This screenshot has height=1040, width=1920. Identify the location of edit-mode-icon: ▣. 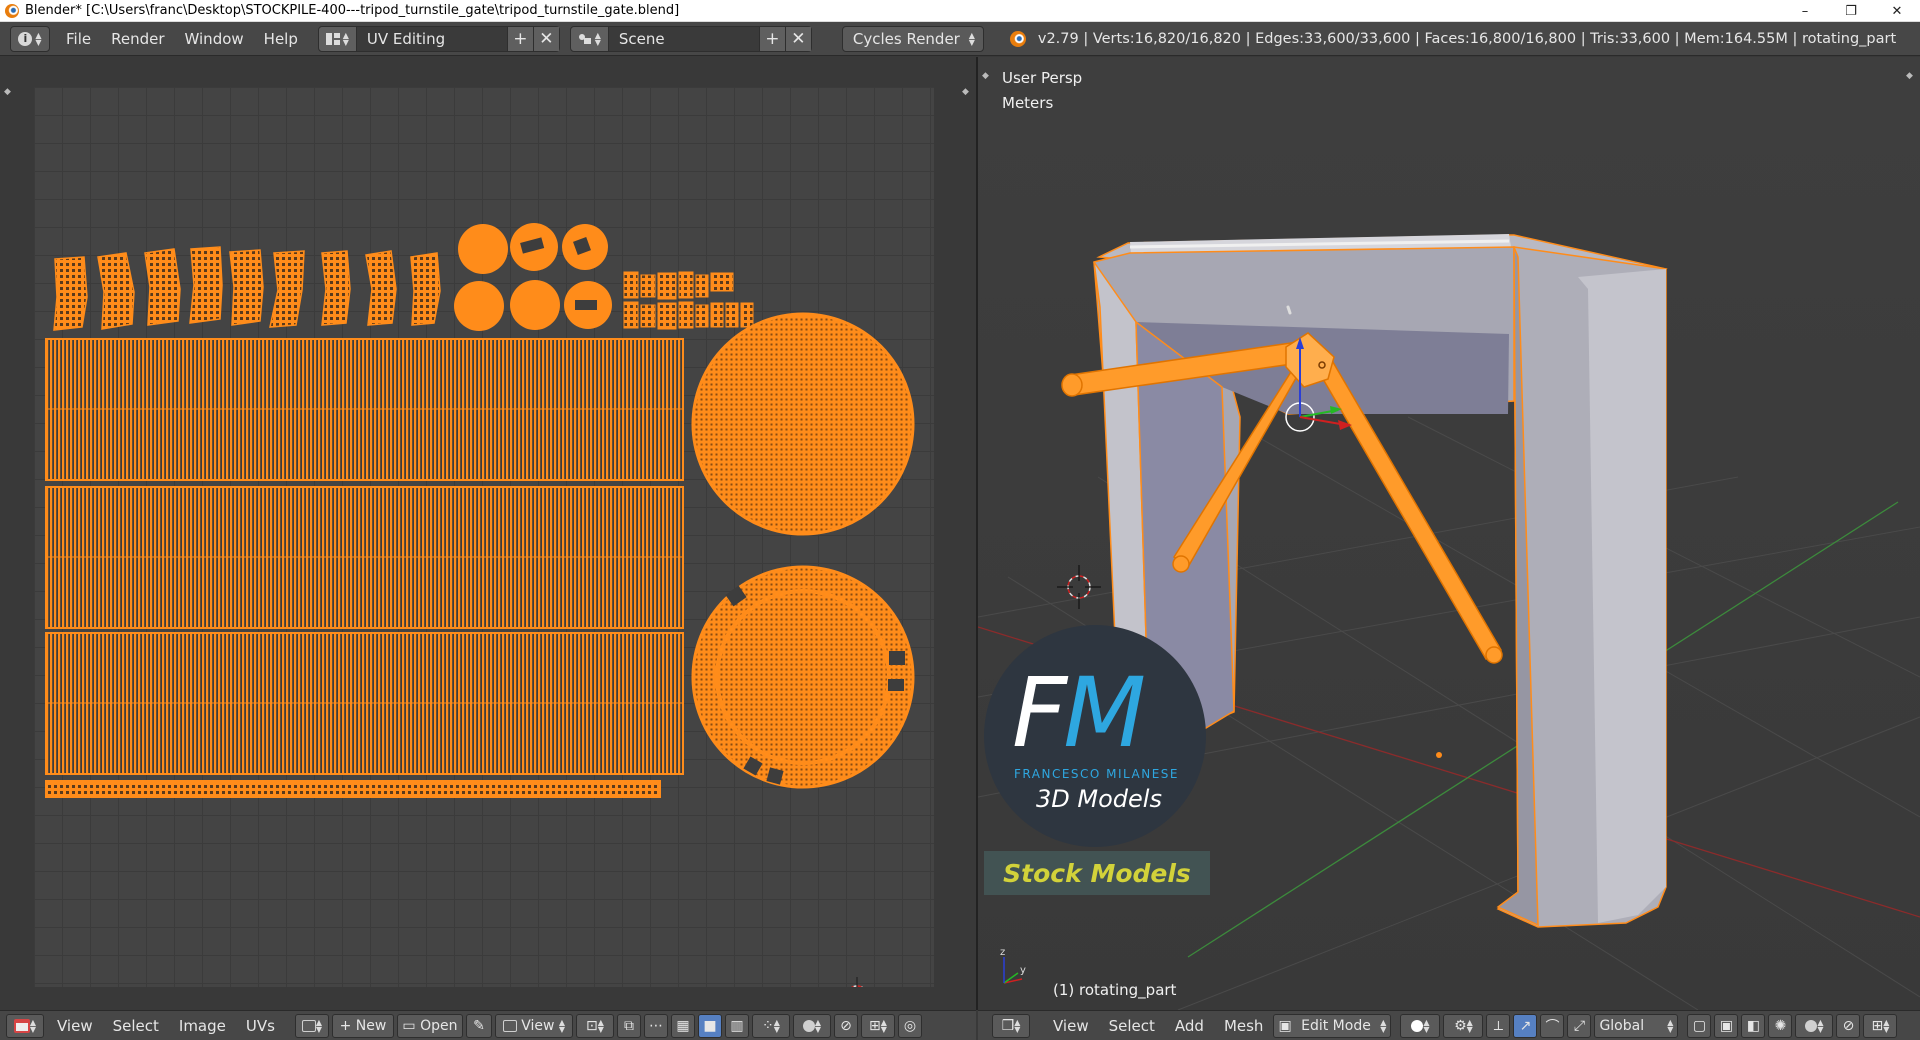
(1285, 1025).